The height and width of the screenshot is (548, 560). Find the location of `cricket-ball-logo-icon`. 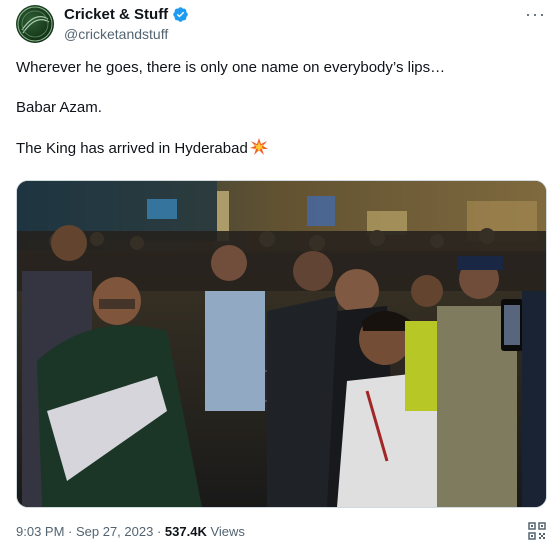

cricket-ball-logo-icon is located at coordinates (35, 24).